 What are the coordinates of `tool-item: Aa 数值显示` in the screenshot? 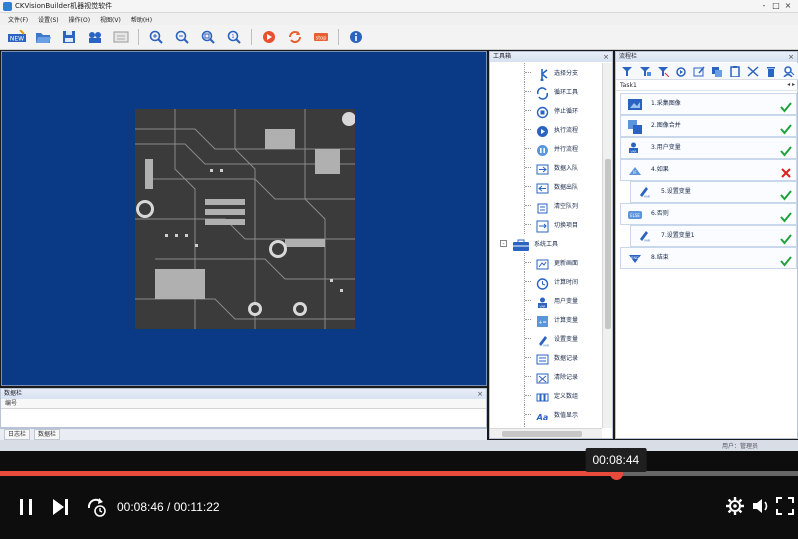 It's located at (546, 414).